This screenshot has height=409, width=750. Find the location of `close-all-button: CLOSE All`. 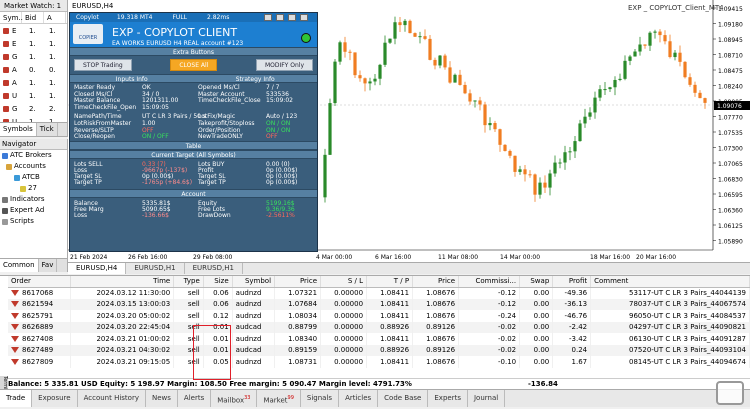

close-all-button: CLOSE All is located at coordinates (194, 65).